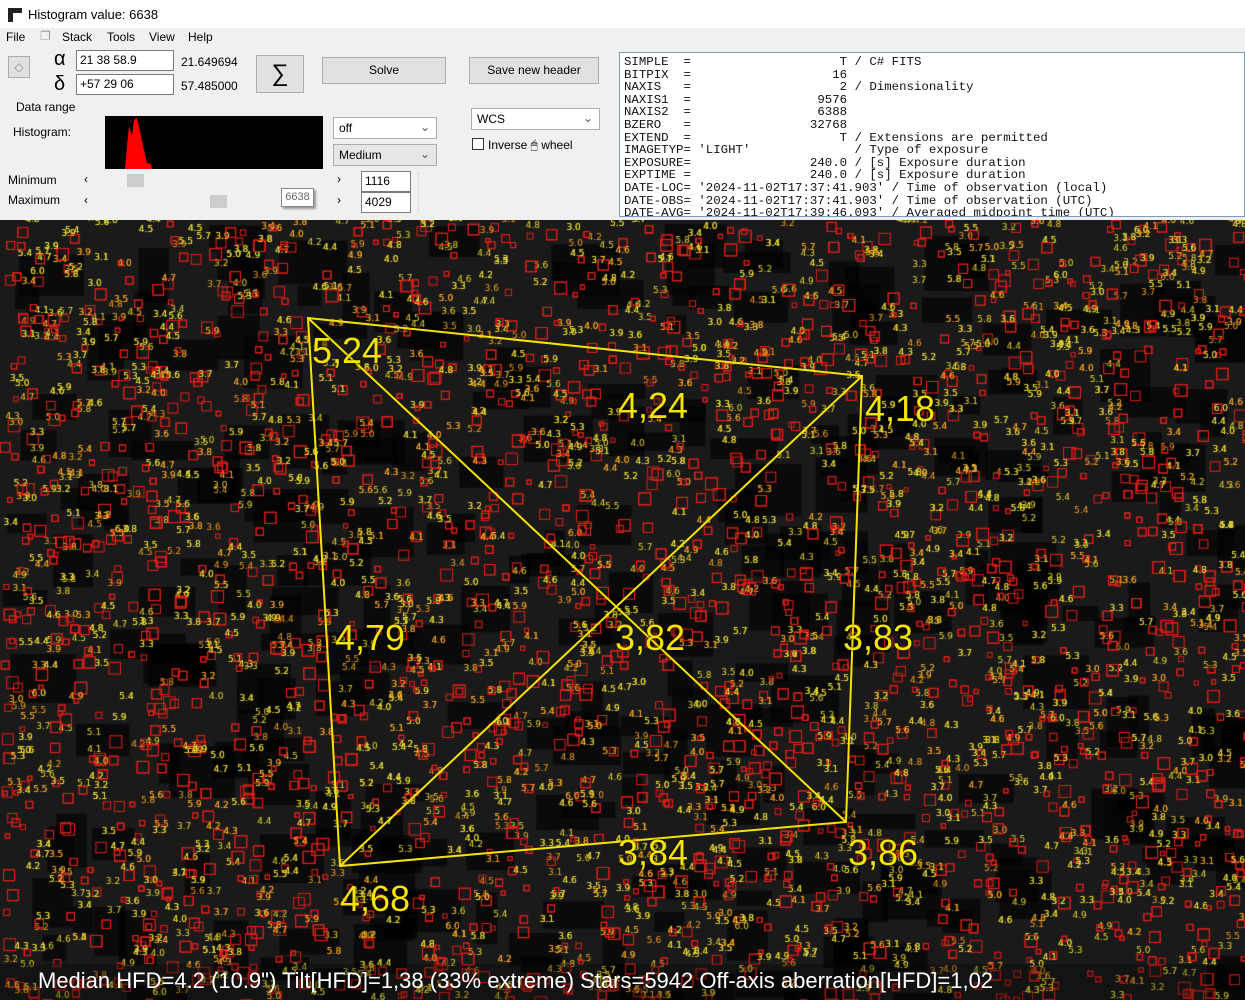 The height and width of the screenshot is (1000, 1245). What do you see at coordinates (424, 192) in the screenshot?
I see `range-spin-slider` at bounding box center [424, 192].